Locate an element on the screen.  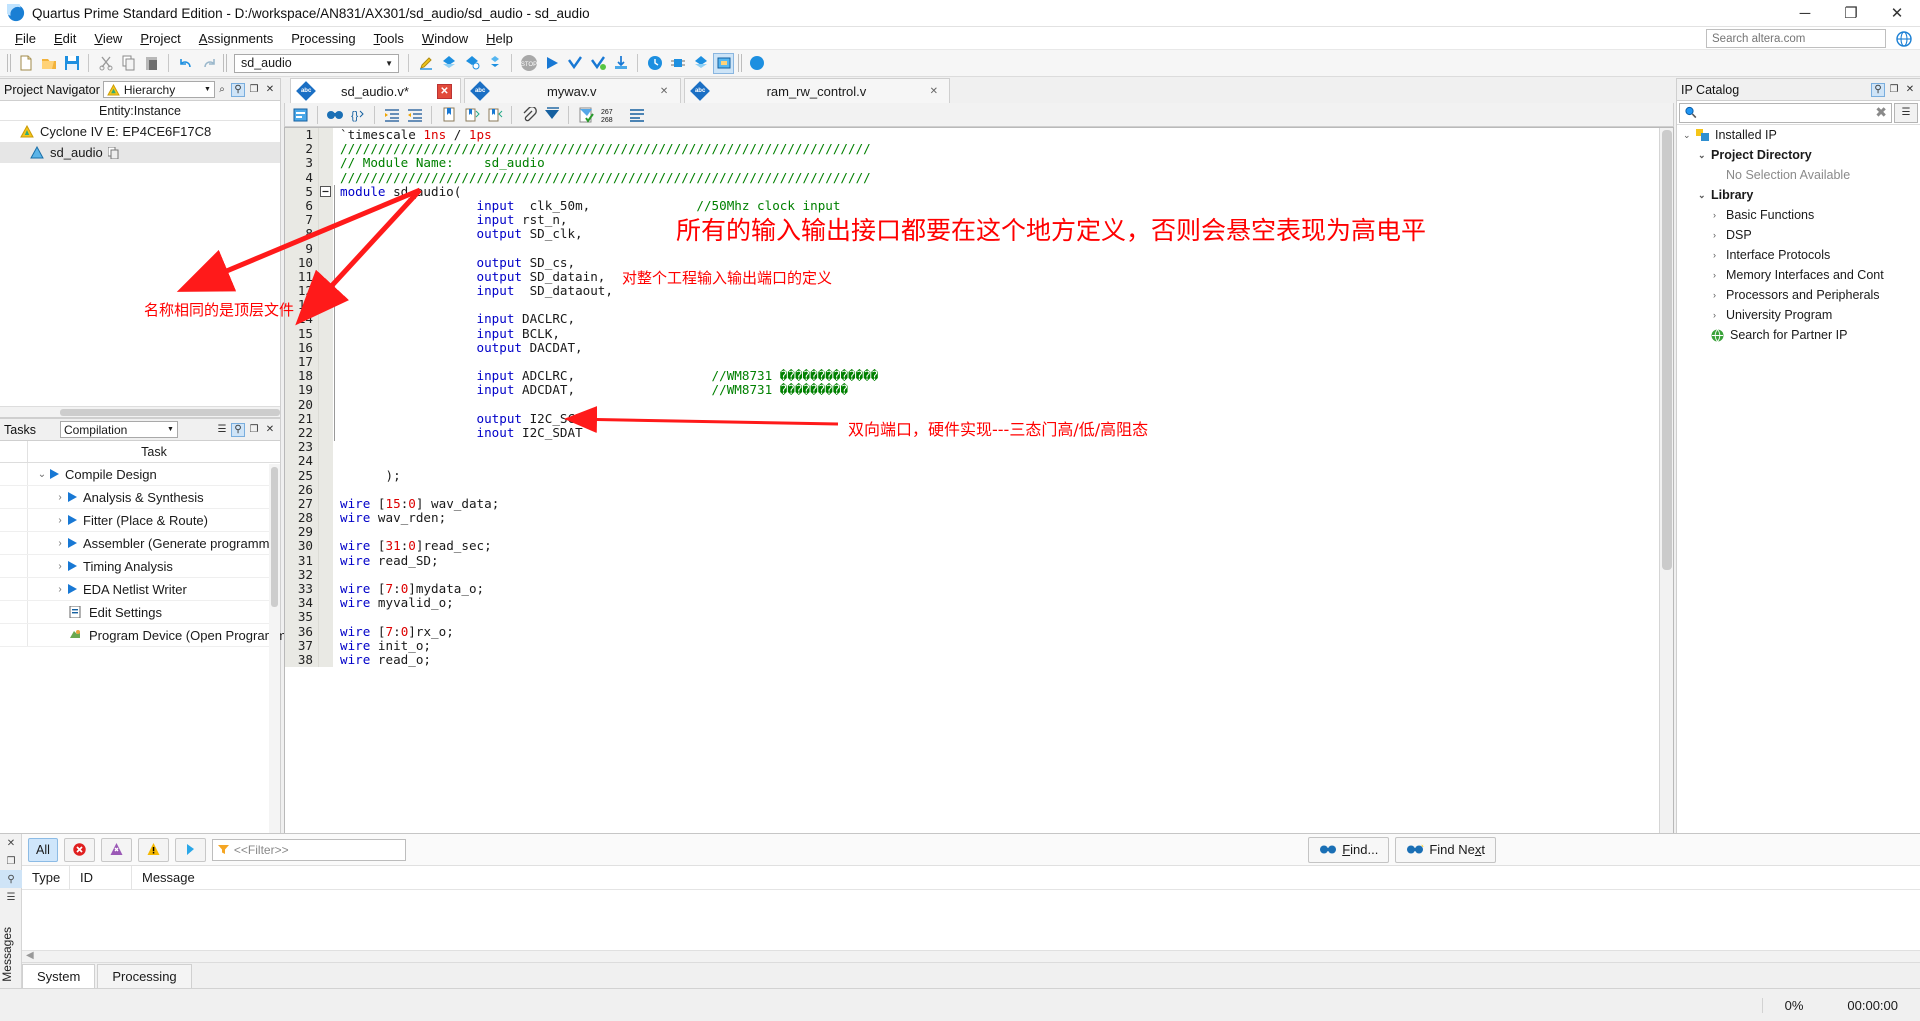
code-line: 27 wire [15:0] wav_data; is located at coordinates (972, 504).